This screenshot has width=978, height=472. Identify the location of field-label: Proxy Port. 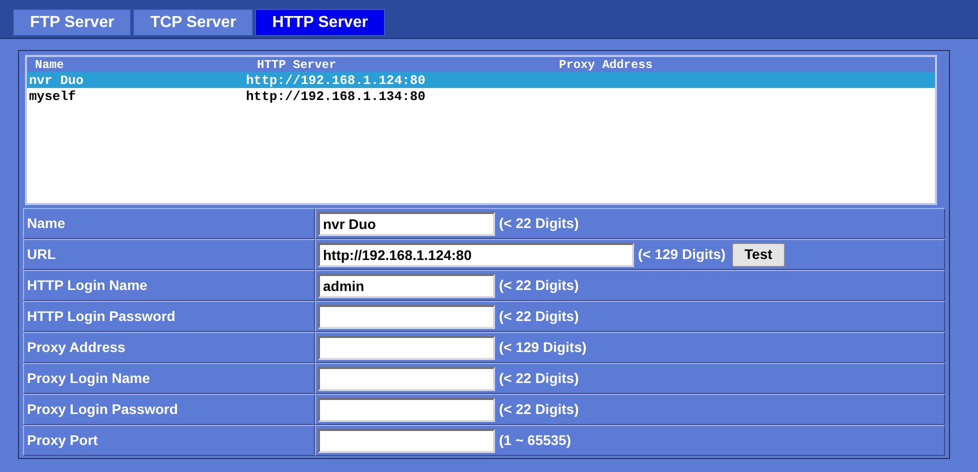
(169, 440).